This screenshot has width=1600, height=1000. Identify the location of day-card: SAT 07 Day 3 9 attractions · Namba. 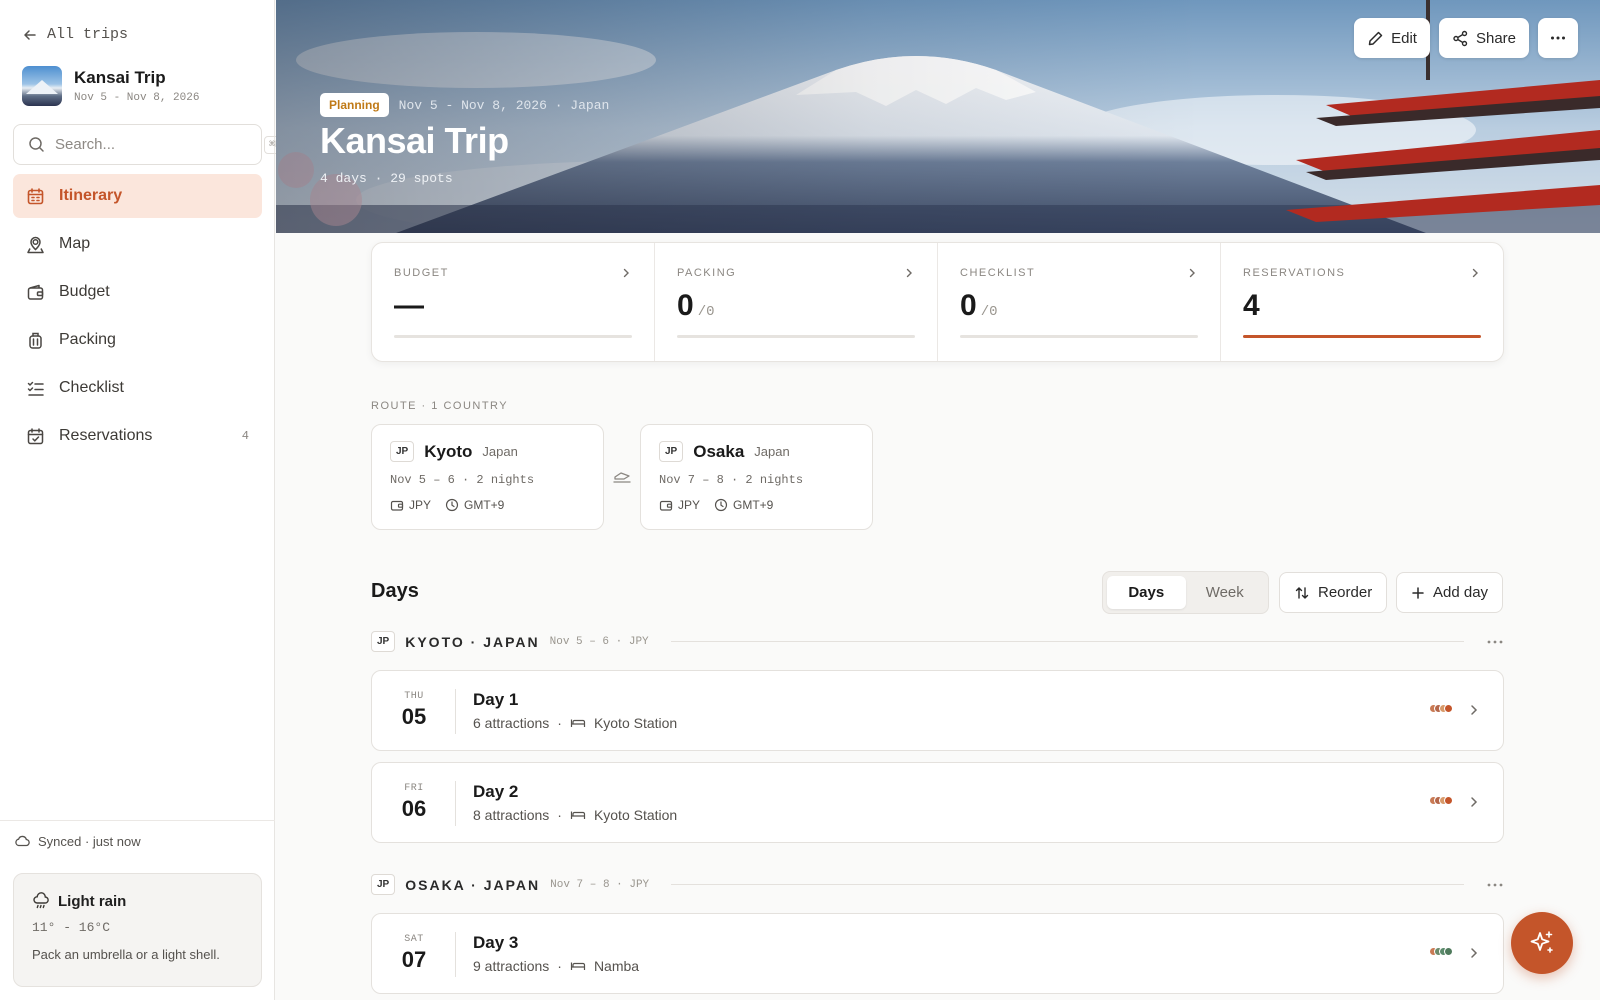
(937, 953).